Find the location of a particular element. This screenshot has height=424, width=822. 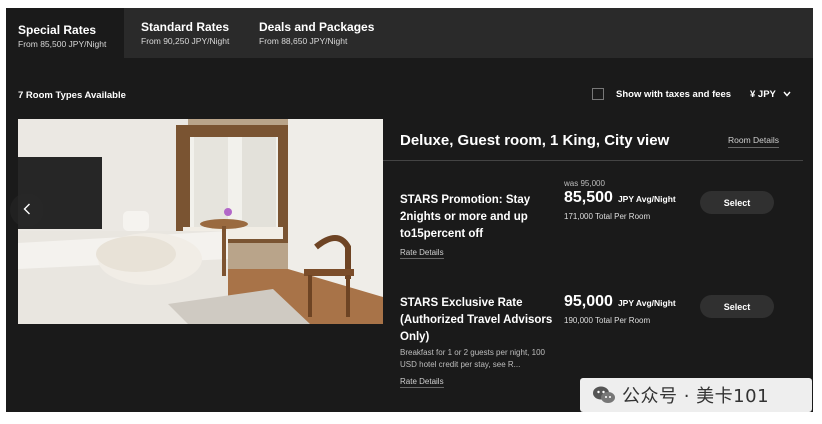

carousel-prev-button is located at coordinates (27, 210).